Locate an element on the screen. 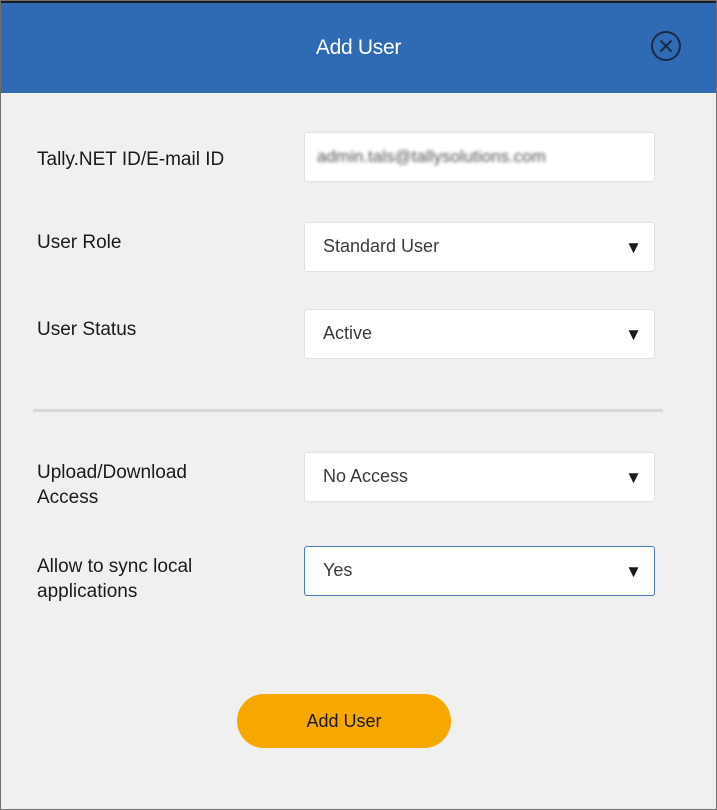 The height and width of the screenshot is (810, 717). upload-download-label: Upload/Download Access is located at coordinates (112, 485).